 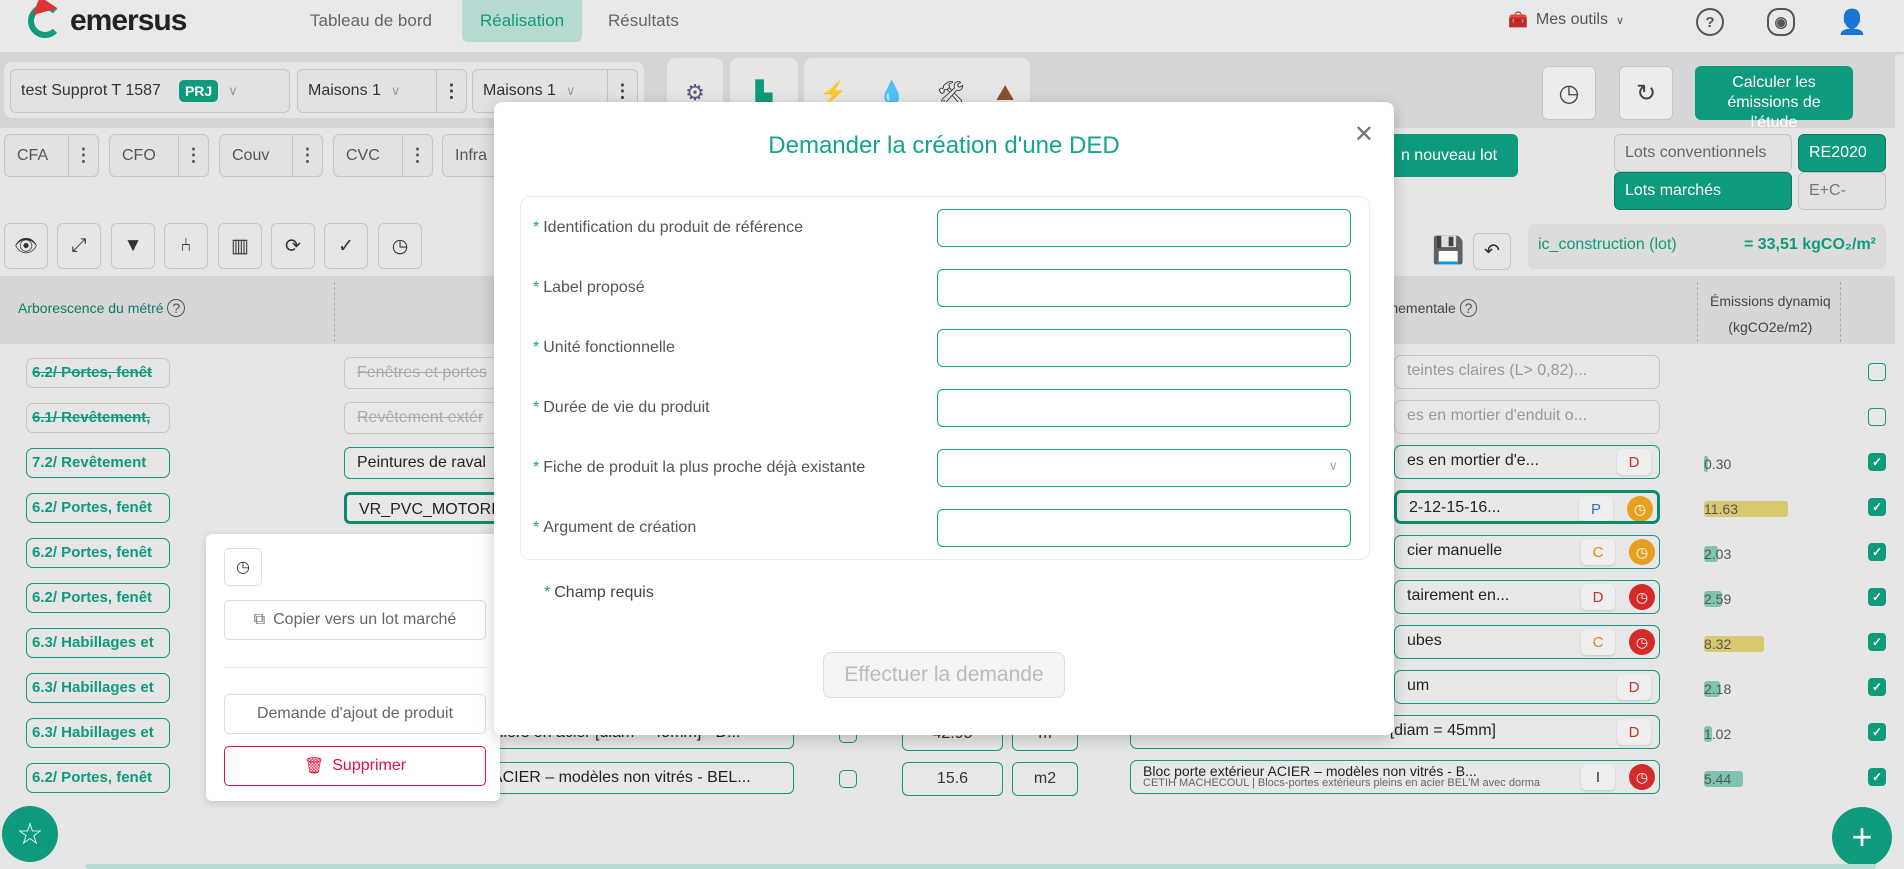 What do you see at coordinates (1364, 134) in the screenshot?
I see `close-icon: ✕` at bounding box center [1364, 134].